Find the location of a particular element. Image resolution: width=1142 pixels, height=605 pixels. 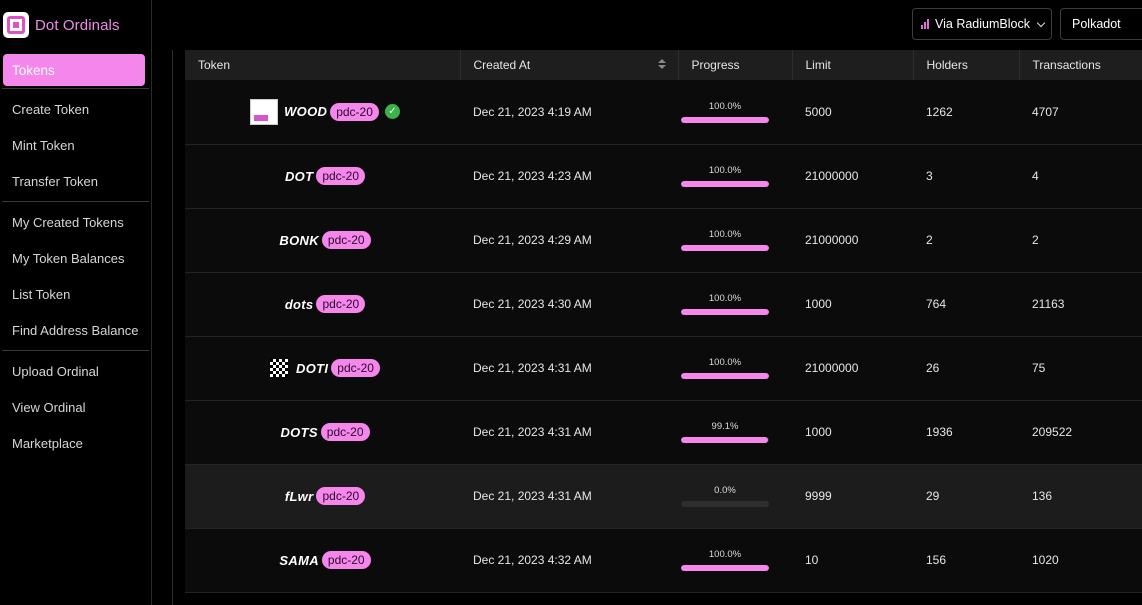

token-cell: DOTS pdc-20 is located at coordinates (322, 432).